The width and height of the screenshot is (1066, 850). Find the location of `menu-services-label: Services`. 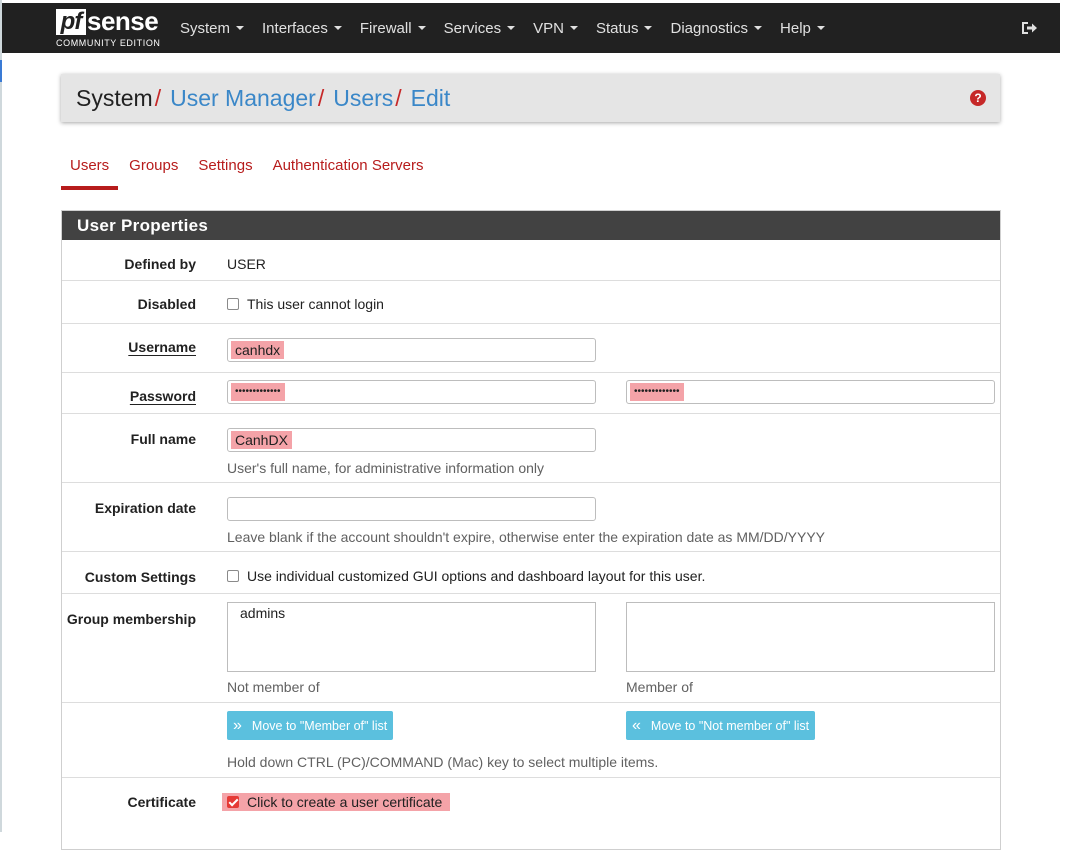

menu-services-label: Services is located at coordinates (472, 28).